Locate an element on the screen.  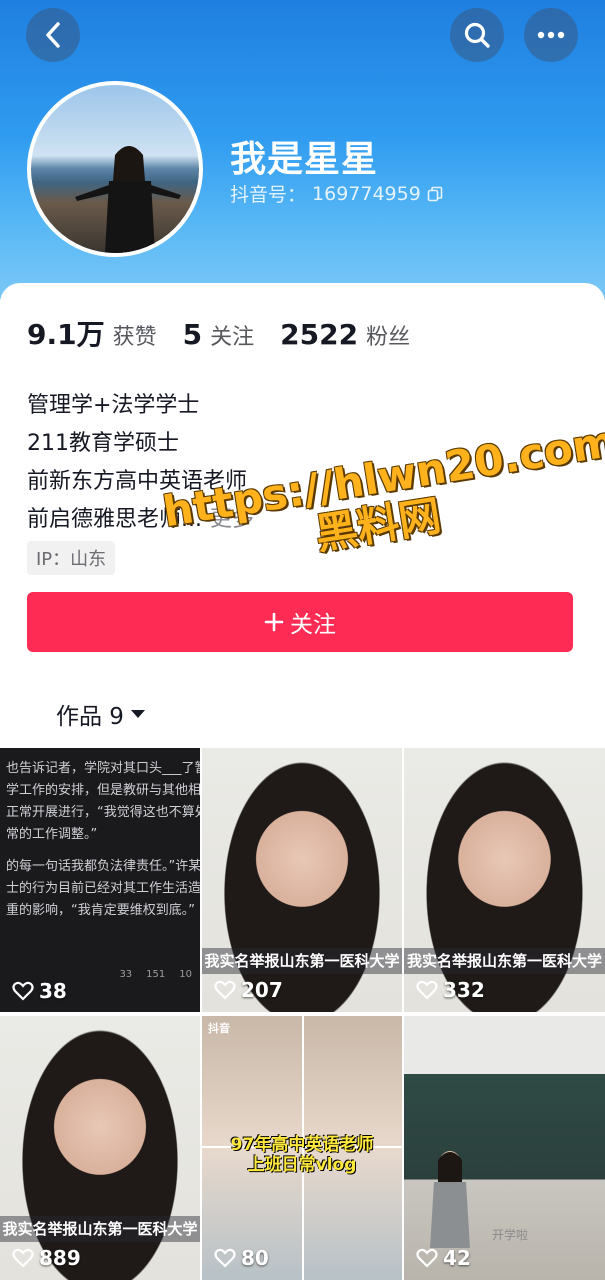
following-label: 关注 is located at coordinates (232, 335).